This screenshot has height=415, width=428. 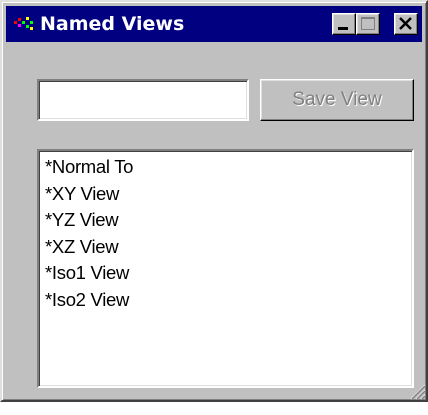 I want to click on title-bar: Named Views, so click(x=214, y=24).